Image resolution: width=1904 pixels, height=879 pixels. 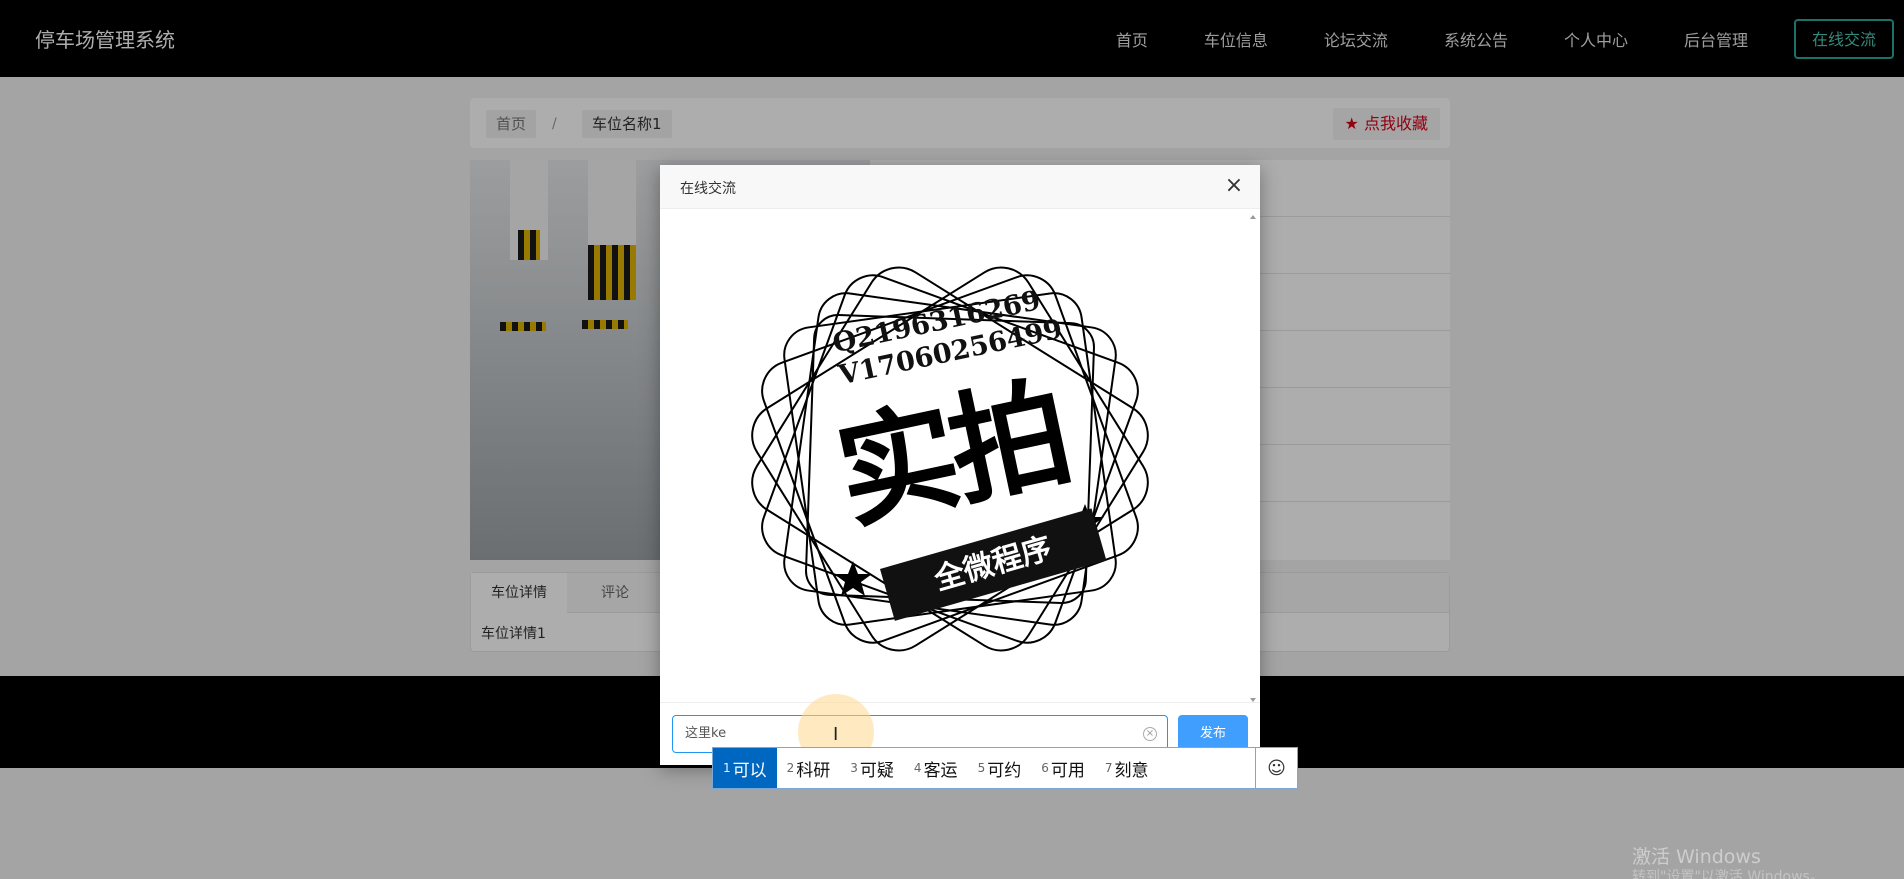 What do you see at coordinates (1063, 768) in the screenshot?
I see `ime-candidate: 6 可用` at bounding box center [1063, 768].